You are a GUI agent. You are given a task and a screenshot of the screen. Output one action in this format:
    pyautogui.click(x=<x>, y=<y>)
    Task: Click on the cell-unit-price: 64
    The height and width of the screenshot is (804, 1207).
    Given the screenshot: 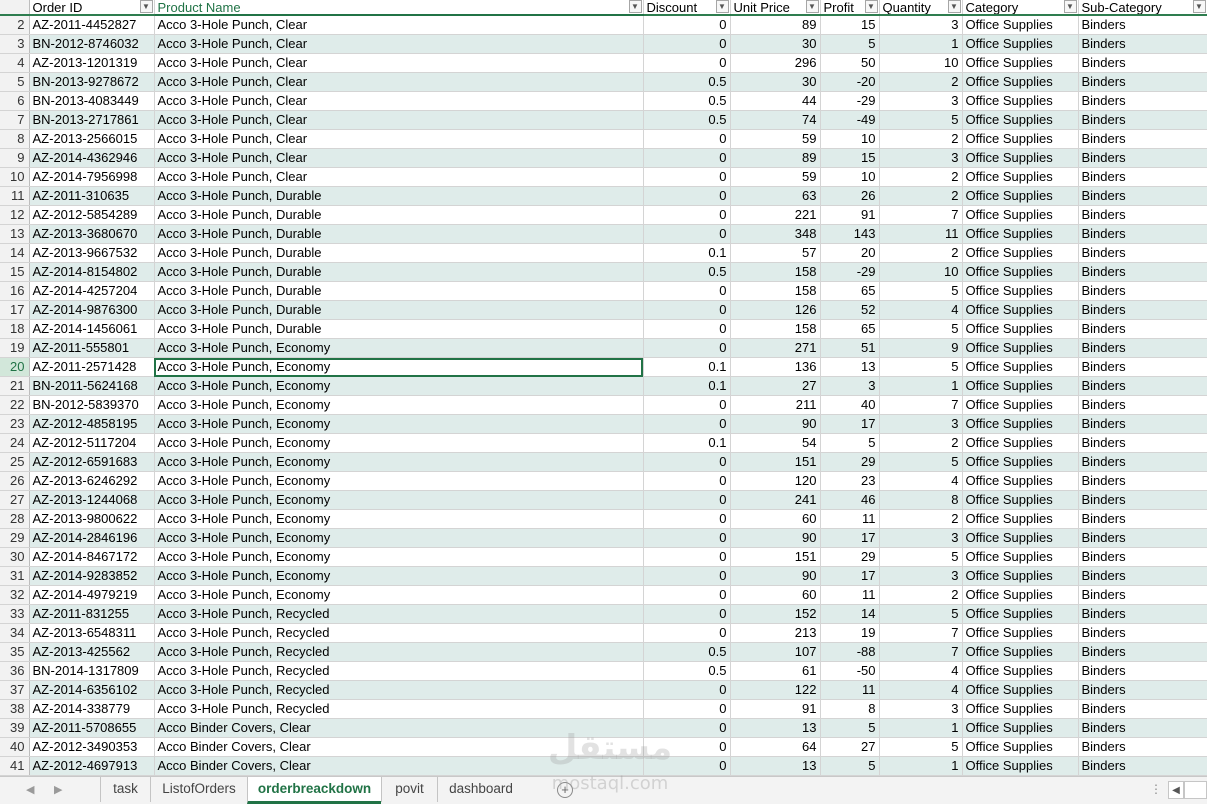 What is the action you would take?
    pyautogui.click(x=775, y=747)
    